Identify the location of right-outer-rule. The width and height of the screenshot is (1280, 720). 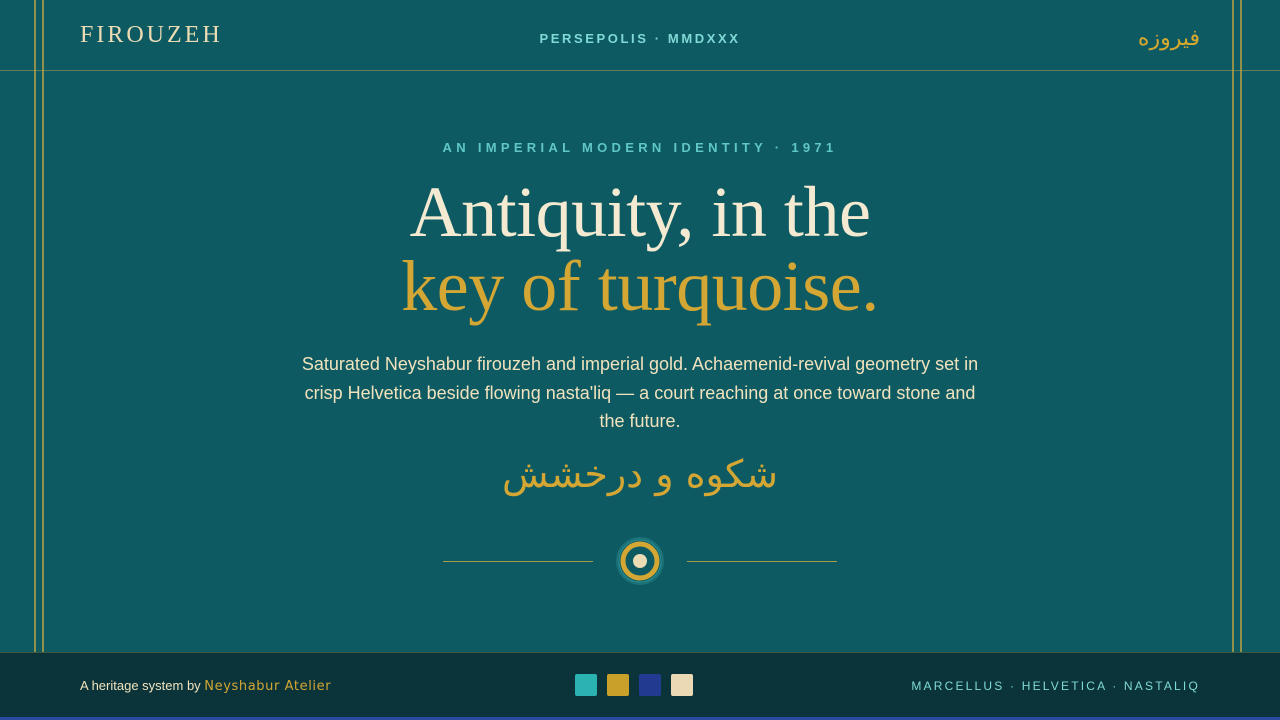
(1241, 326).